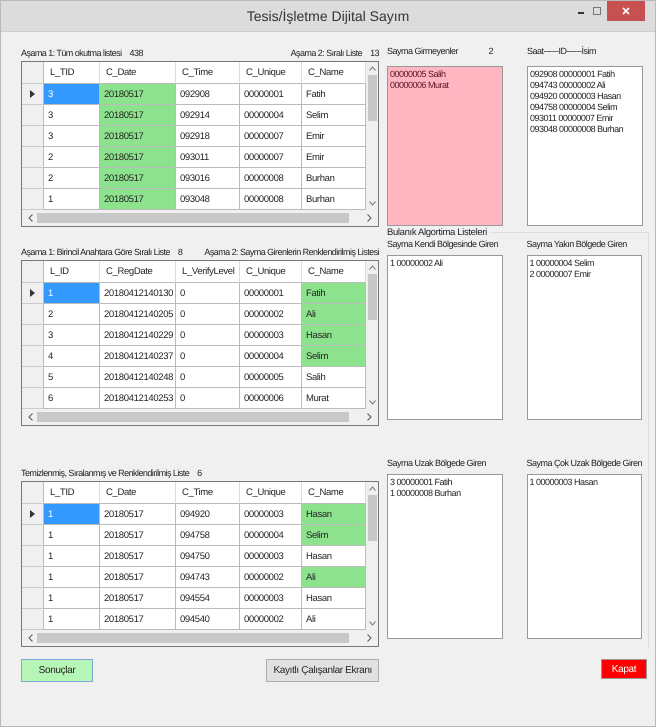 The width and height of the screenshot is (656, 727). What do you see at coordinates (326, 53) in the screenshot?
I see `stage-label: Aşama 2: Sıralı Liste` at bounding box center [326, 53].